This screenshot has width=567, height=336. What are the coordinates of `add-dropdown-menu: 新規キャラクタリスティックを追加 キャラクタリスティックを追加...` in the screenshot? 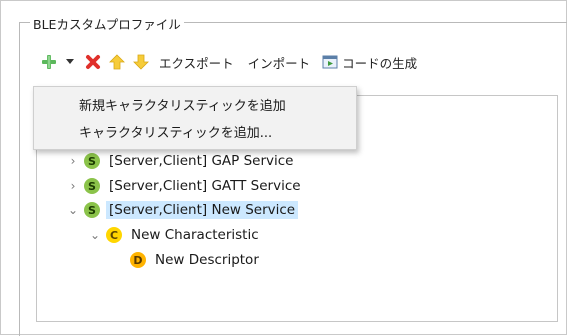 It's located at (195, 118).